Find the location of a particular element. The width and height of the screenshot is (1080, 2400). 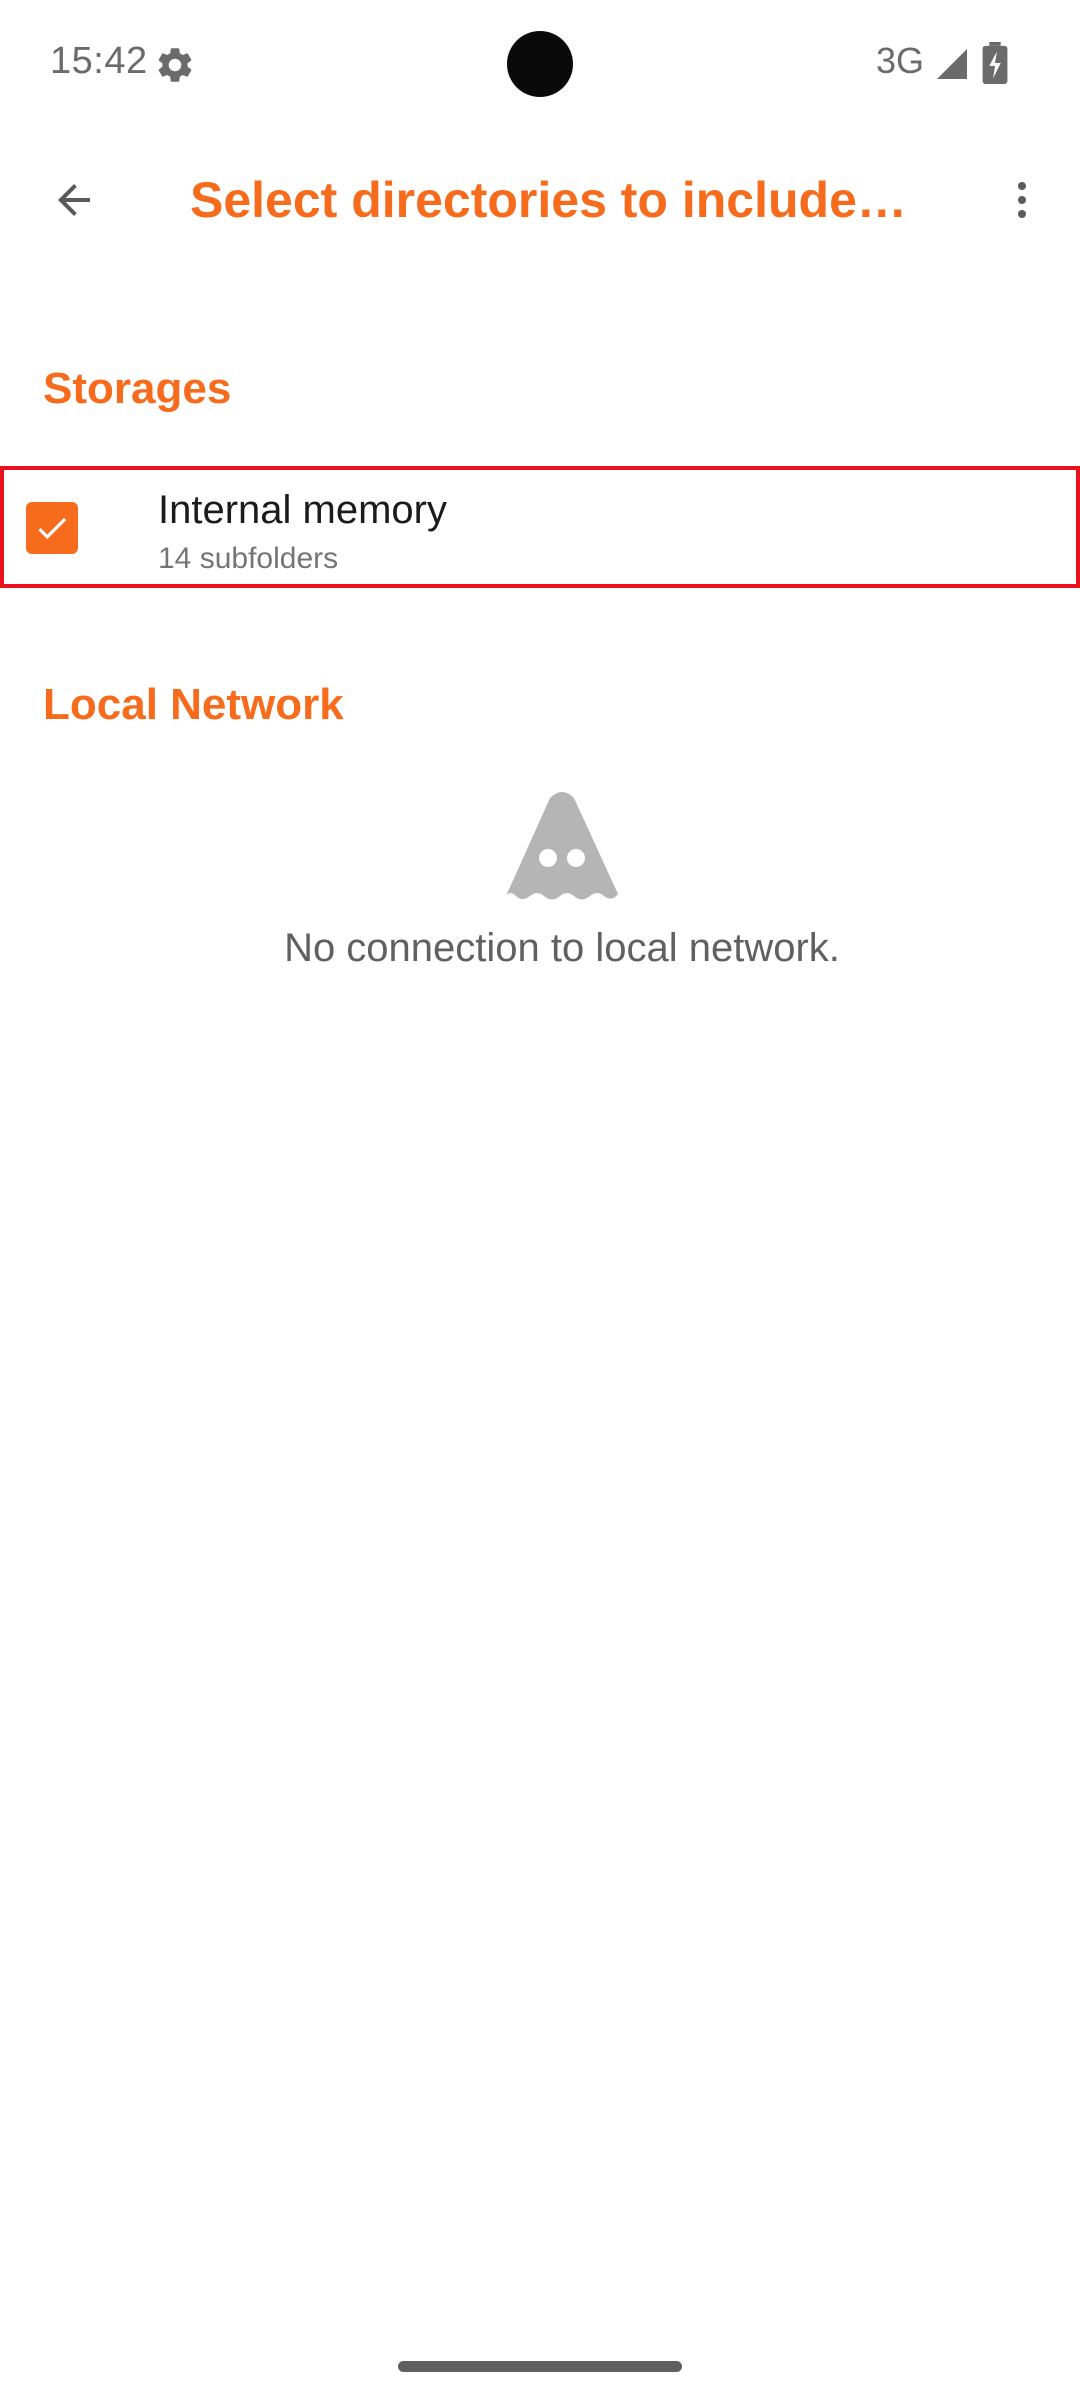

section-header-local-network: Local Network is located at coordinates (193, 704).